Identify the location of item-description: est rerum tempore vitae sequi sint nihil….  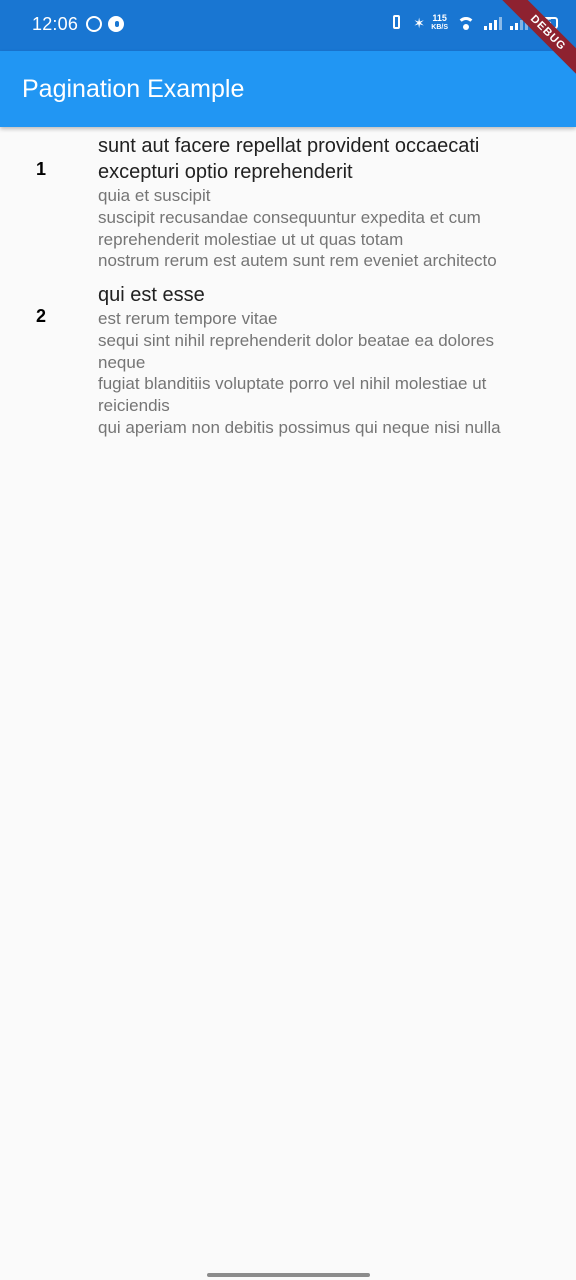
(299, 373).